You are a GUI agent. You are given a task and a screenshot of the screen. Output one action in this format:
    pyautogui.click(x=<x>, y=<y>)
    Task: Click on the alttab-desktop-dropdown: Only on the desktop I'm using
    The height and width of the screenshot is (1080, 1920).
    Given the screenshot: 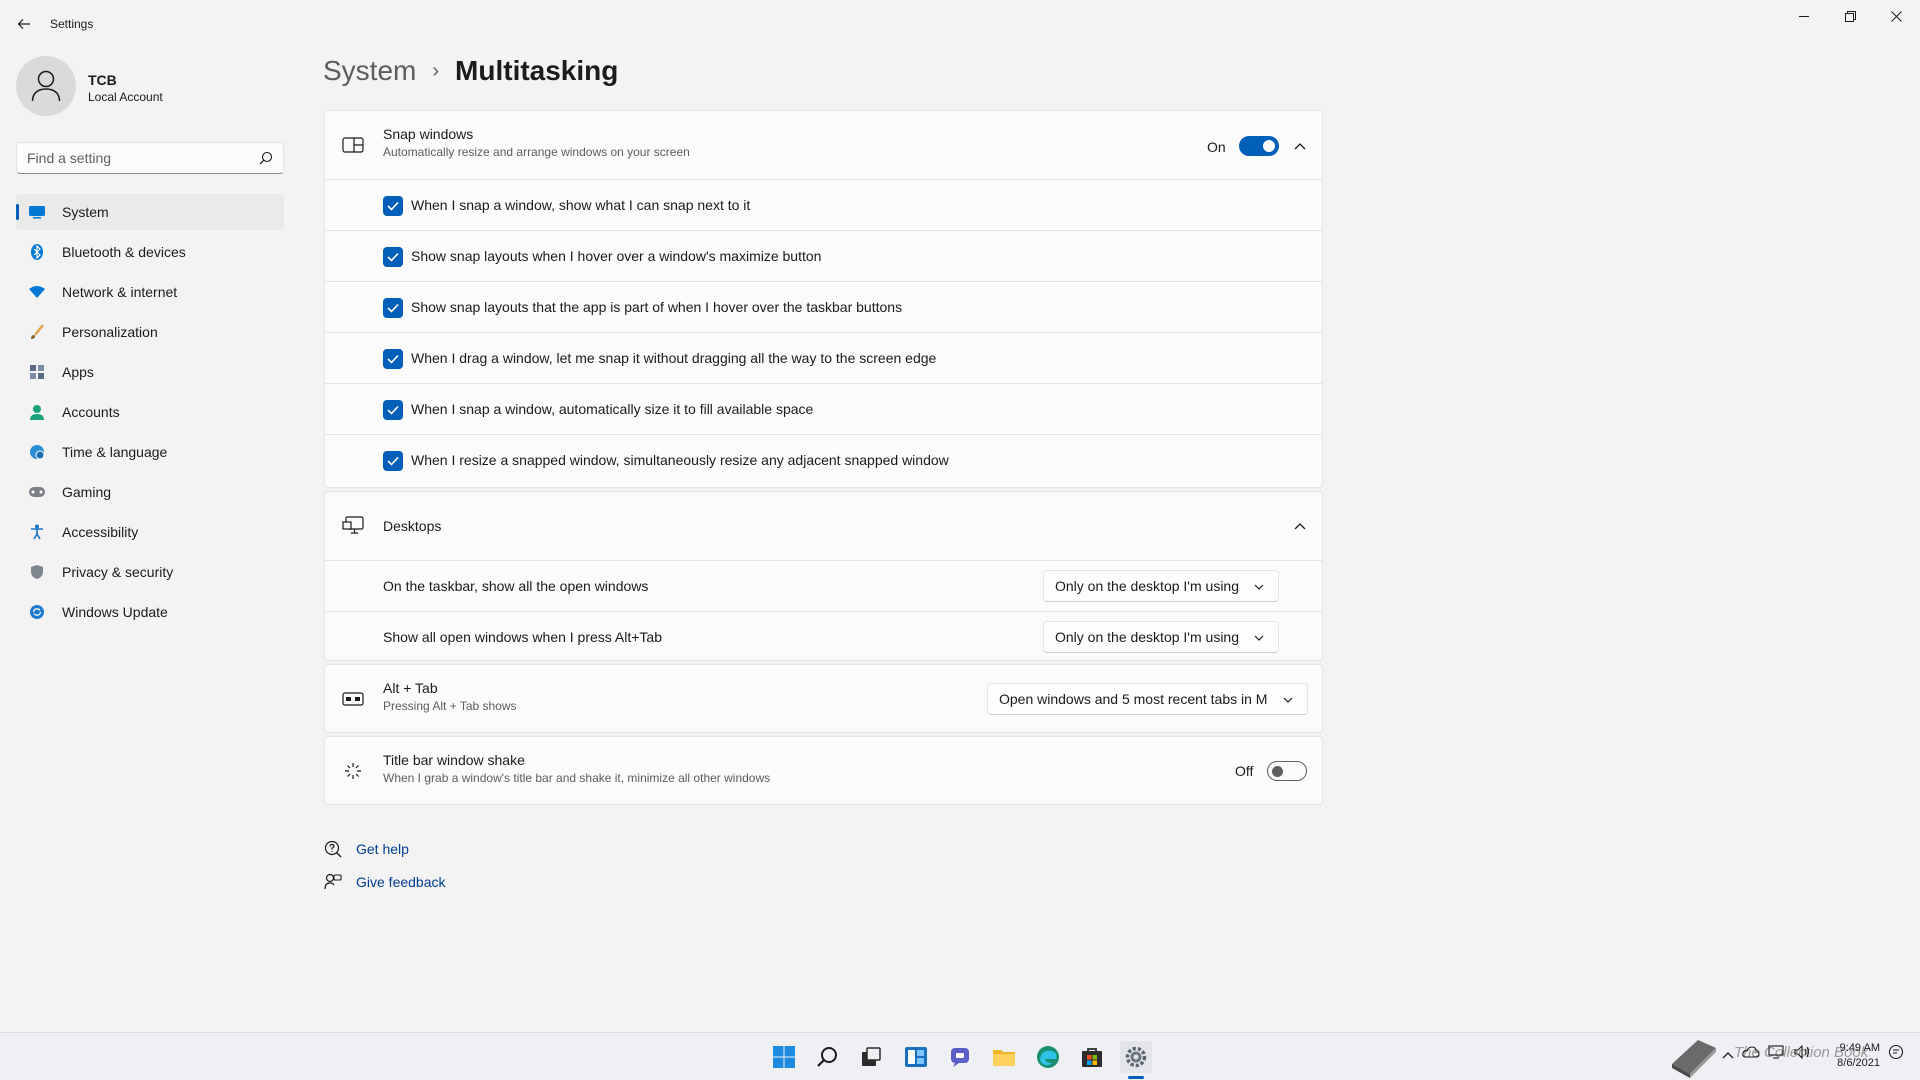 What is the action you would take?
    pyautogui.click(x=1161, y=637)
    